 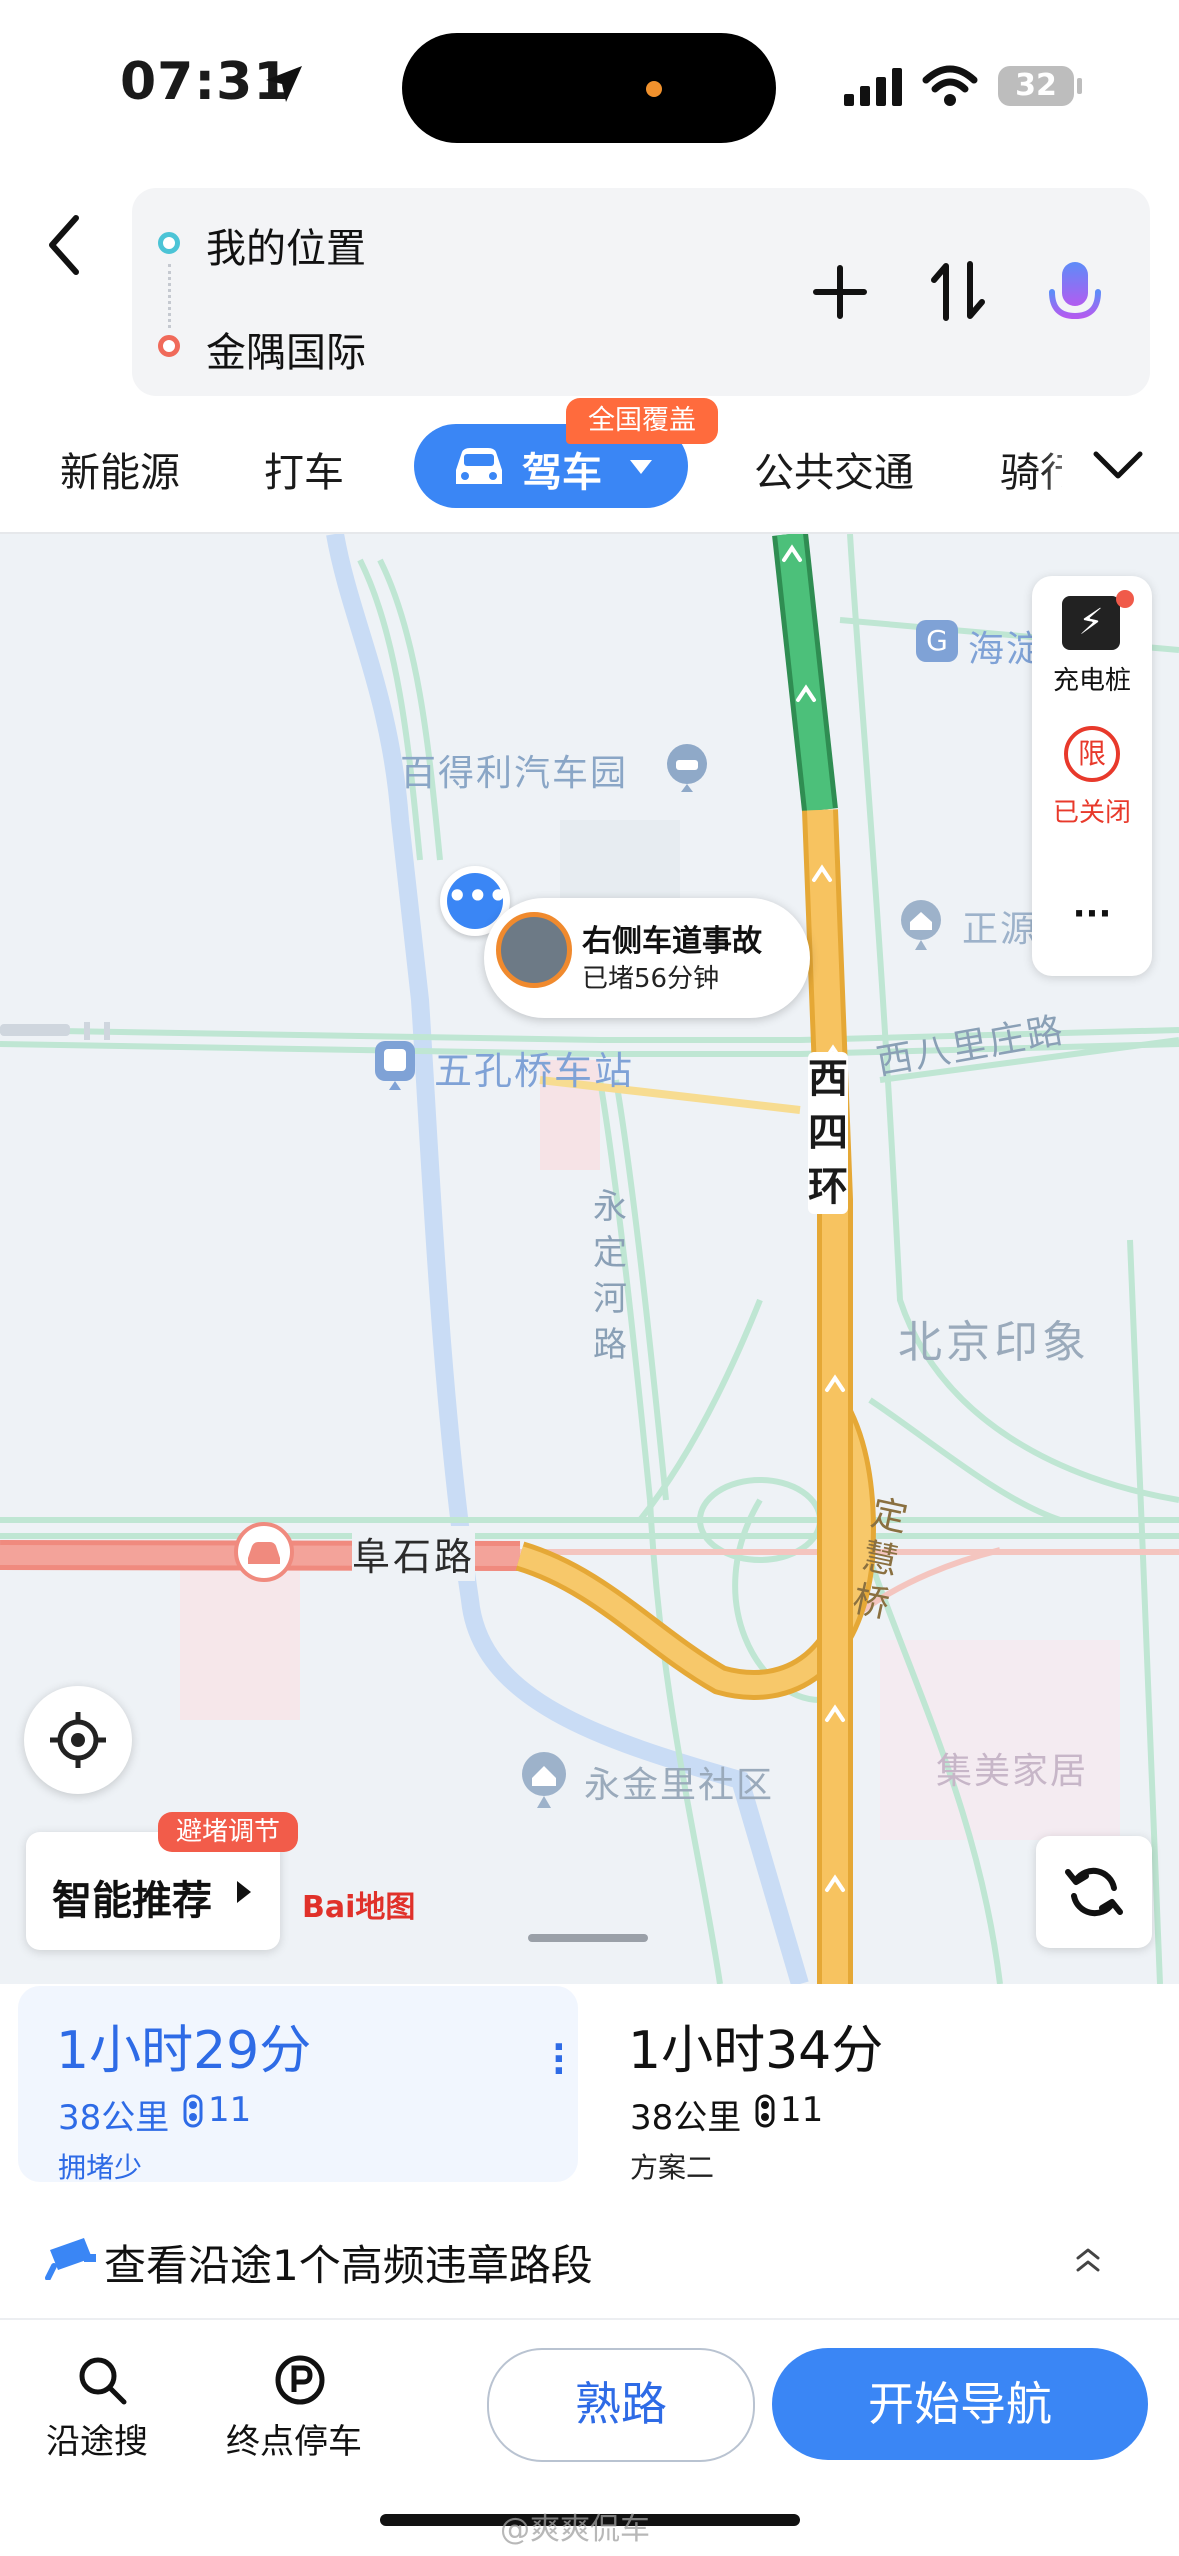 What do you see at coordinates (300, 2380) in the screenshot?
I see `parking-icon` at bounding box center [300, 2380].